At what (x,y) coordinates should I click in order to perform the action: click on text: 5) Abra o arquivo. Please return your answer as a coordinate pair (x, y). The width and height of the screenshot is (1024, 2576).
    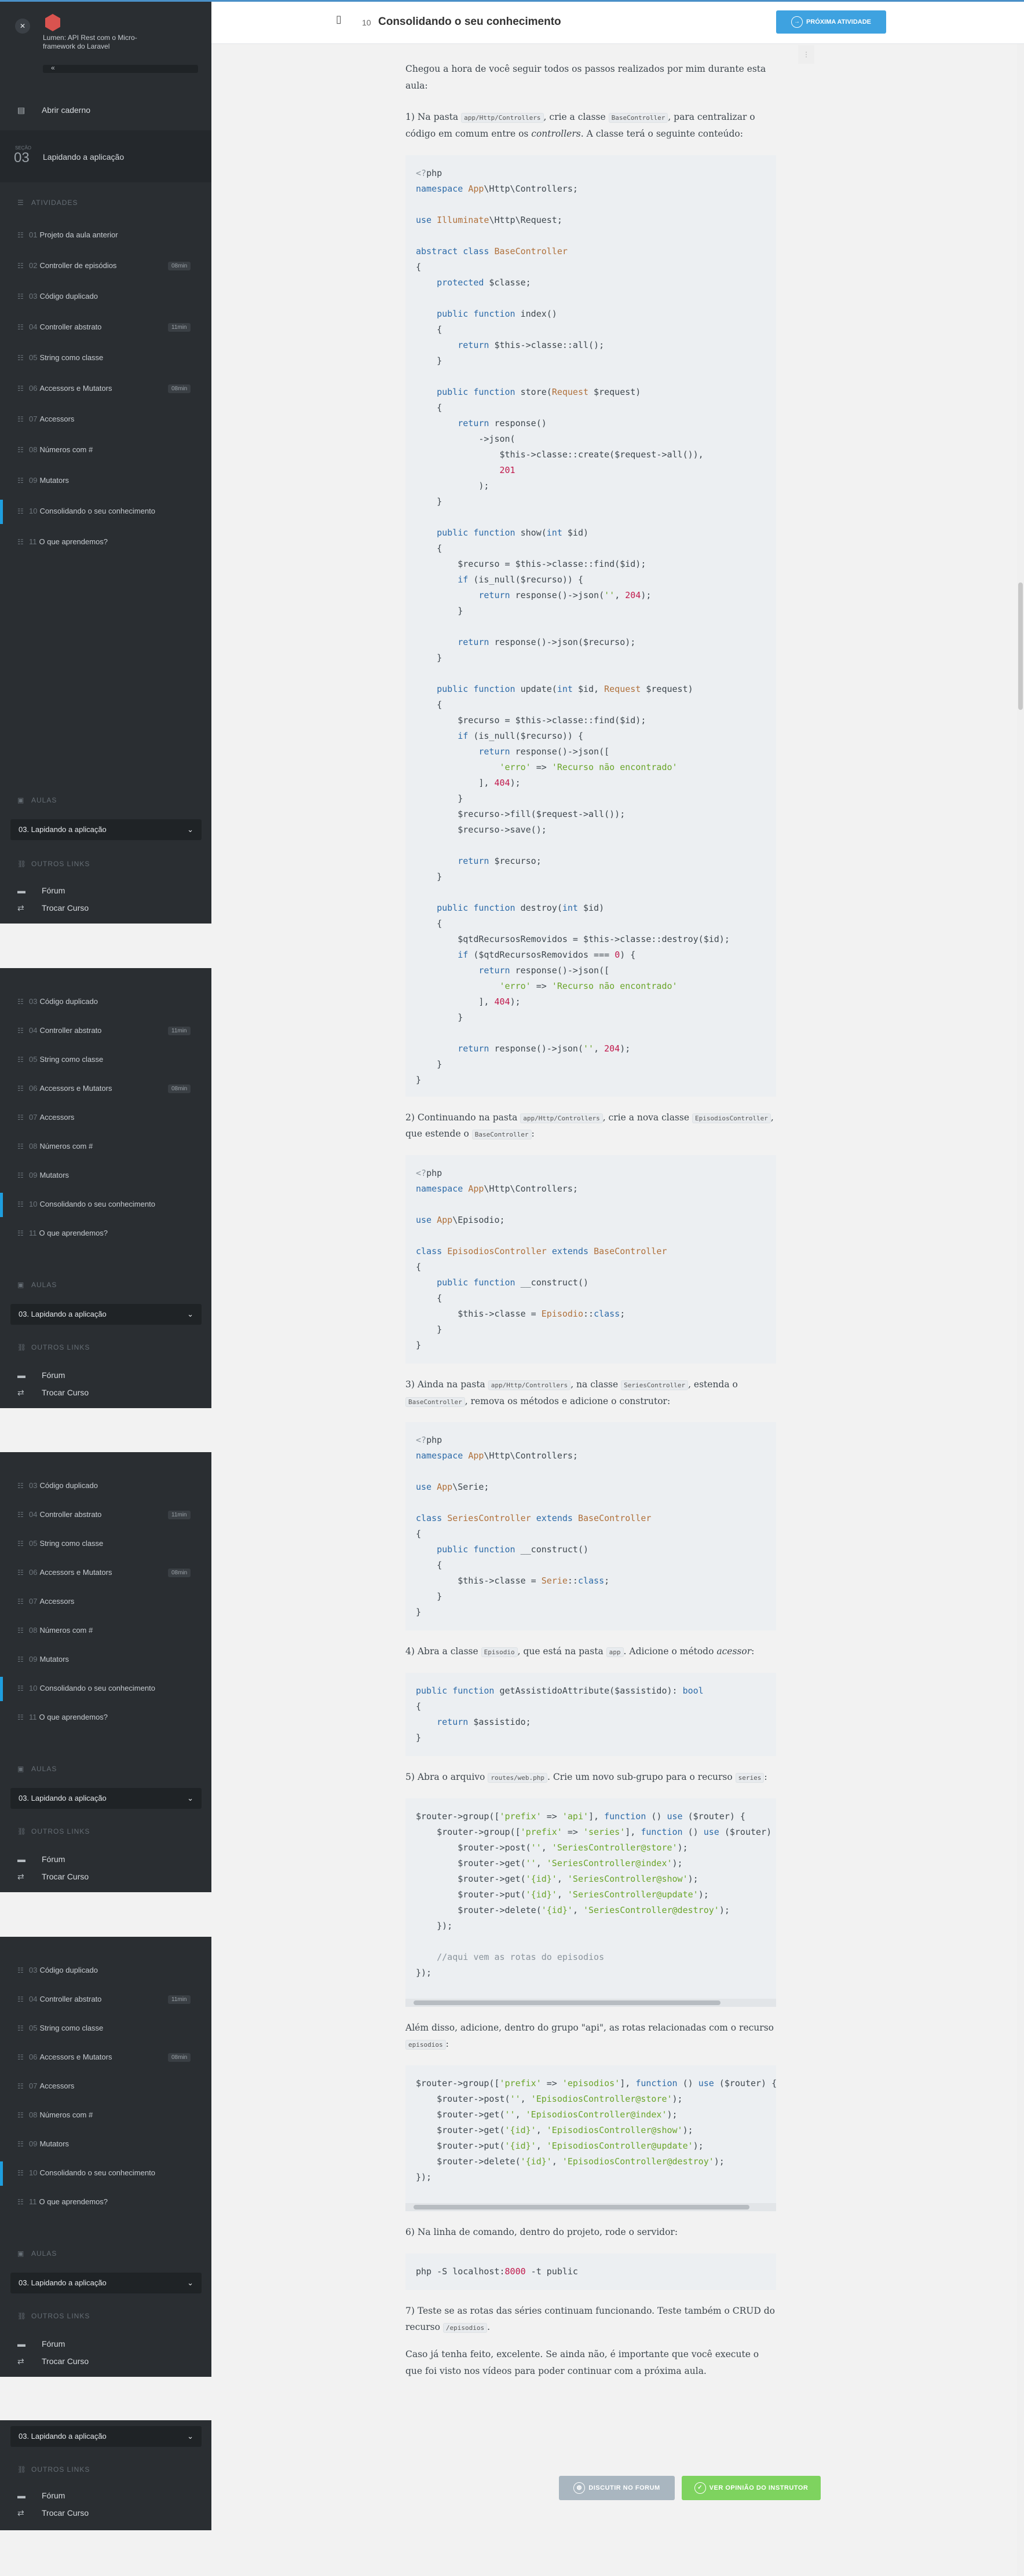
    Looking at the image, I should click on (447, 1777).